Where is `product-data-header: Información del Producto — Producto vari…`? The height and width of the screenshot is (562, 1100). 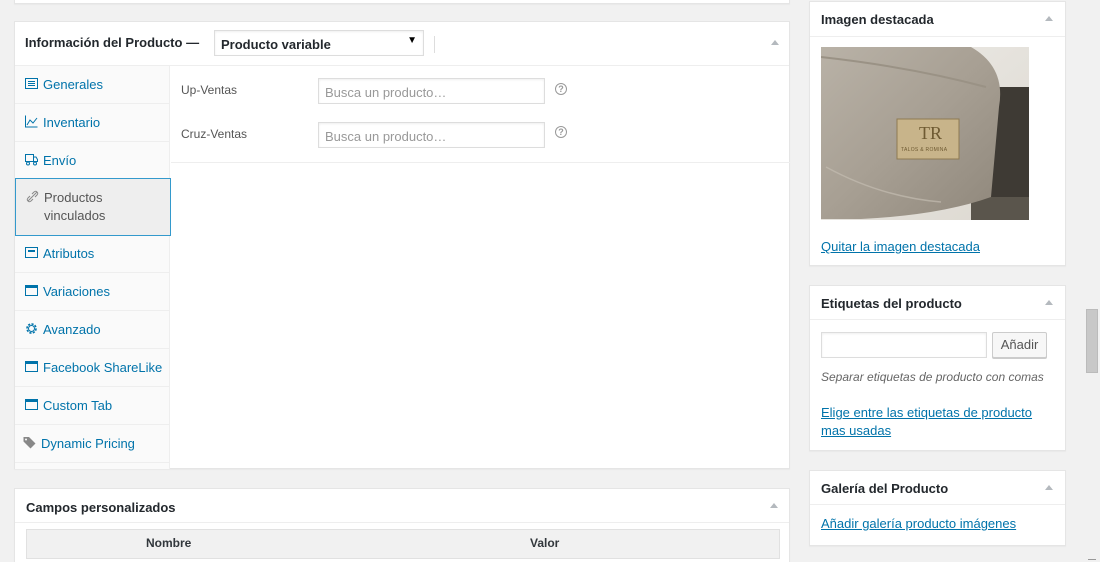 product-data-header: Información del Producto — Producto vari… is located at coordinates (402, 44).